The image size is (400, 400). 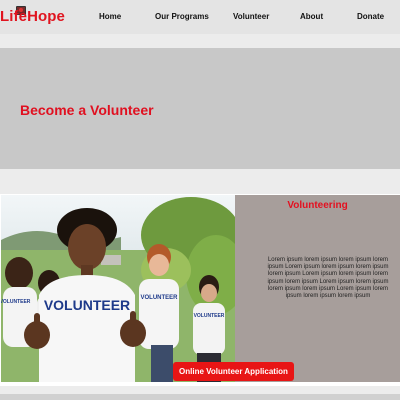 I want to click on nav-link-about: About, so click(x=311, y=16).